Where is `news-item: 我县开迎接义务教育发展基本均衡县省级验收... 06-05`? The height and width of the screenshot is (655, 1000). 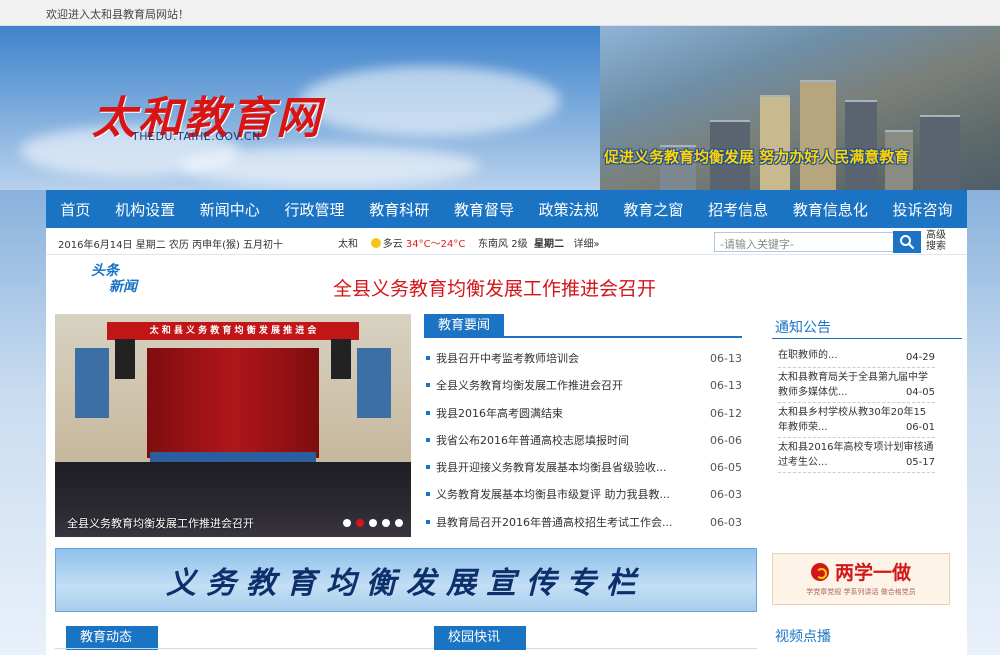 news-item: 我县开迎接义务教育发展基本均衡县省级验收... 06-05 is located at coordinates (583, 467).